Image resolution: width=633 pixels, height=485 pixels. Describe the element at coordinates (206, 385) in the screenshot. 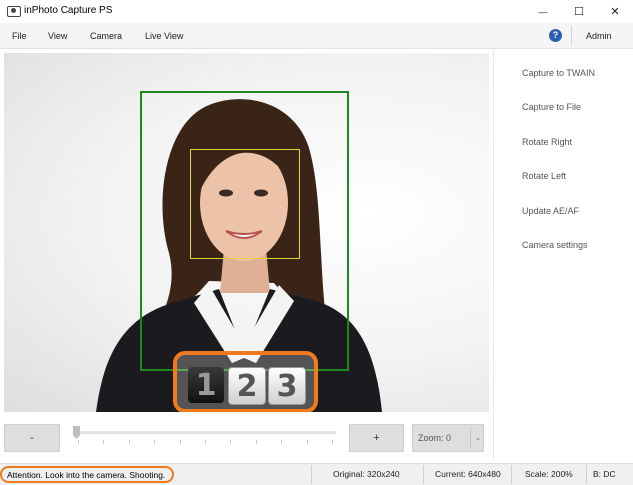

I see `countdown-digit-1: 1` at that location.